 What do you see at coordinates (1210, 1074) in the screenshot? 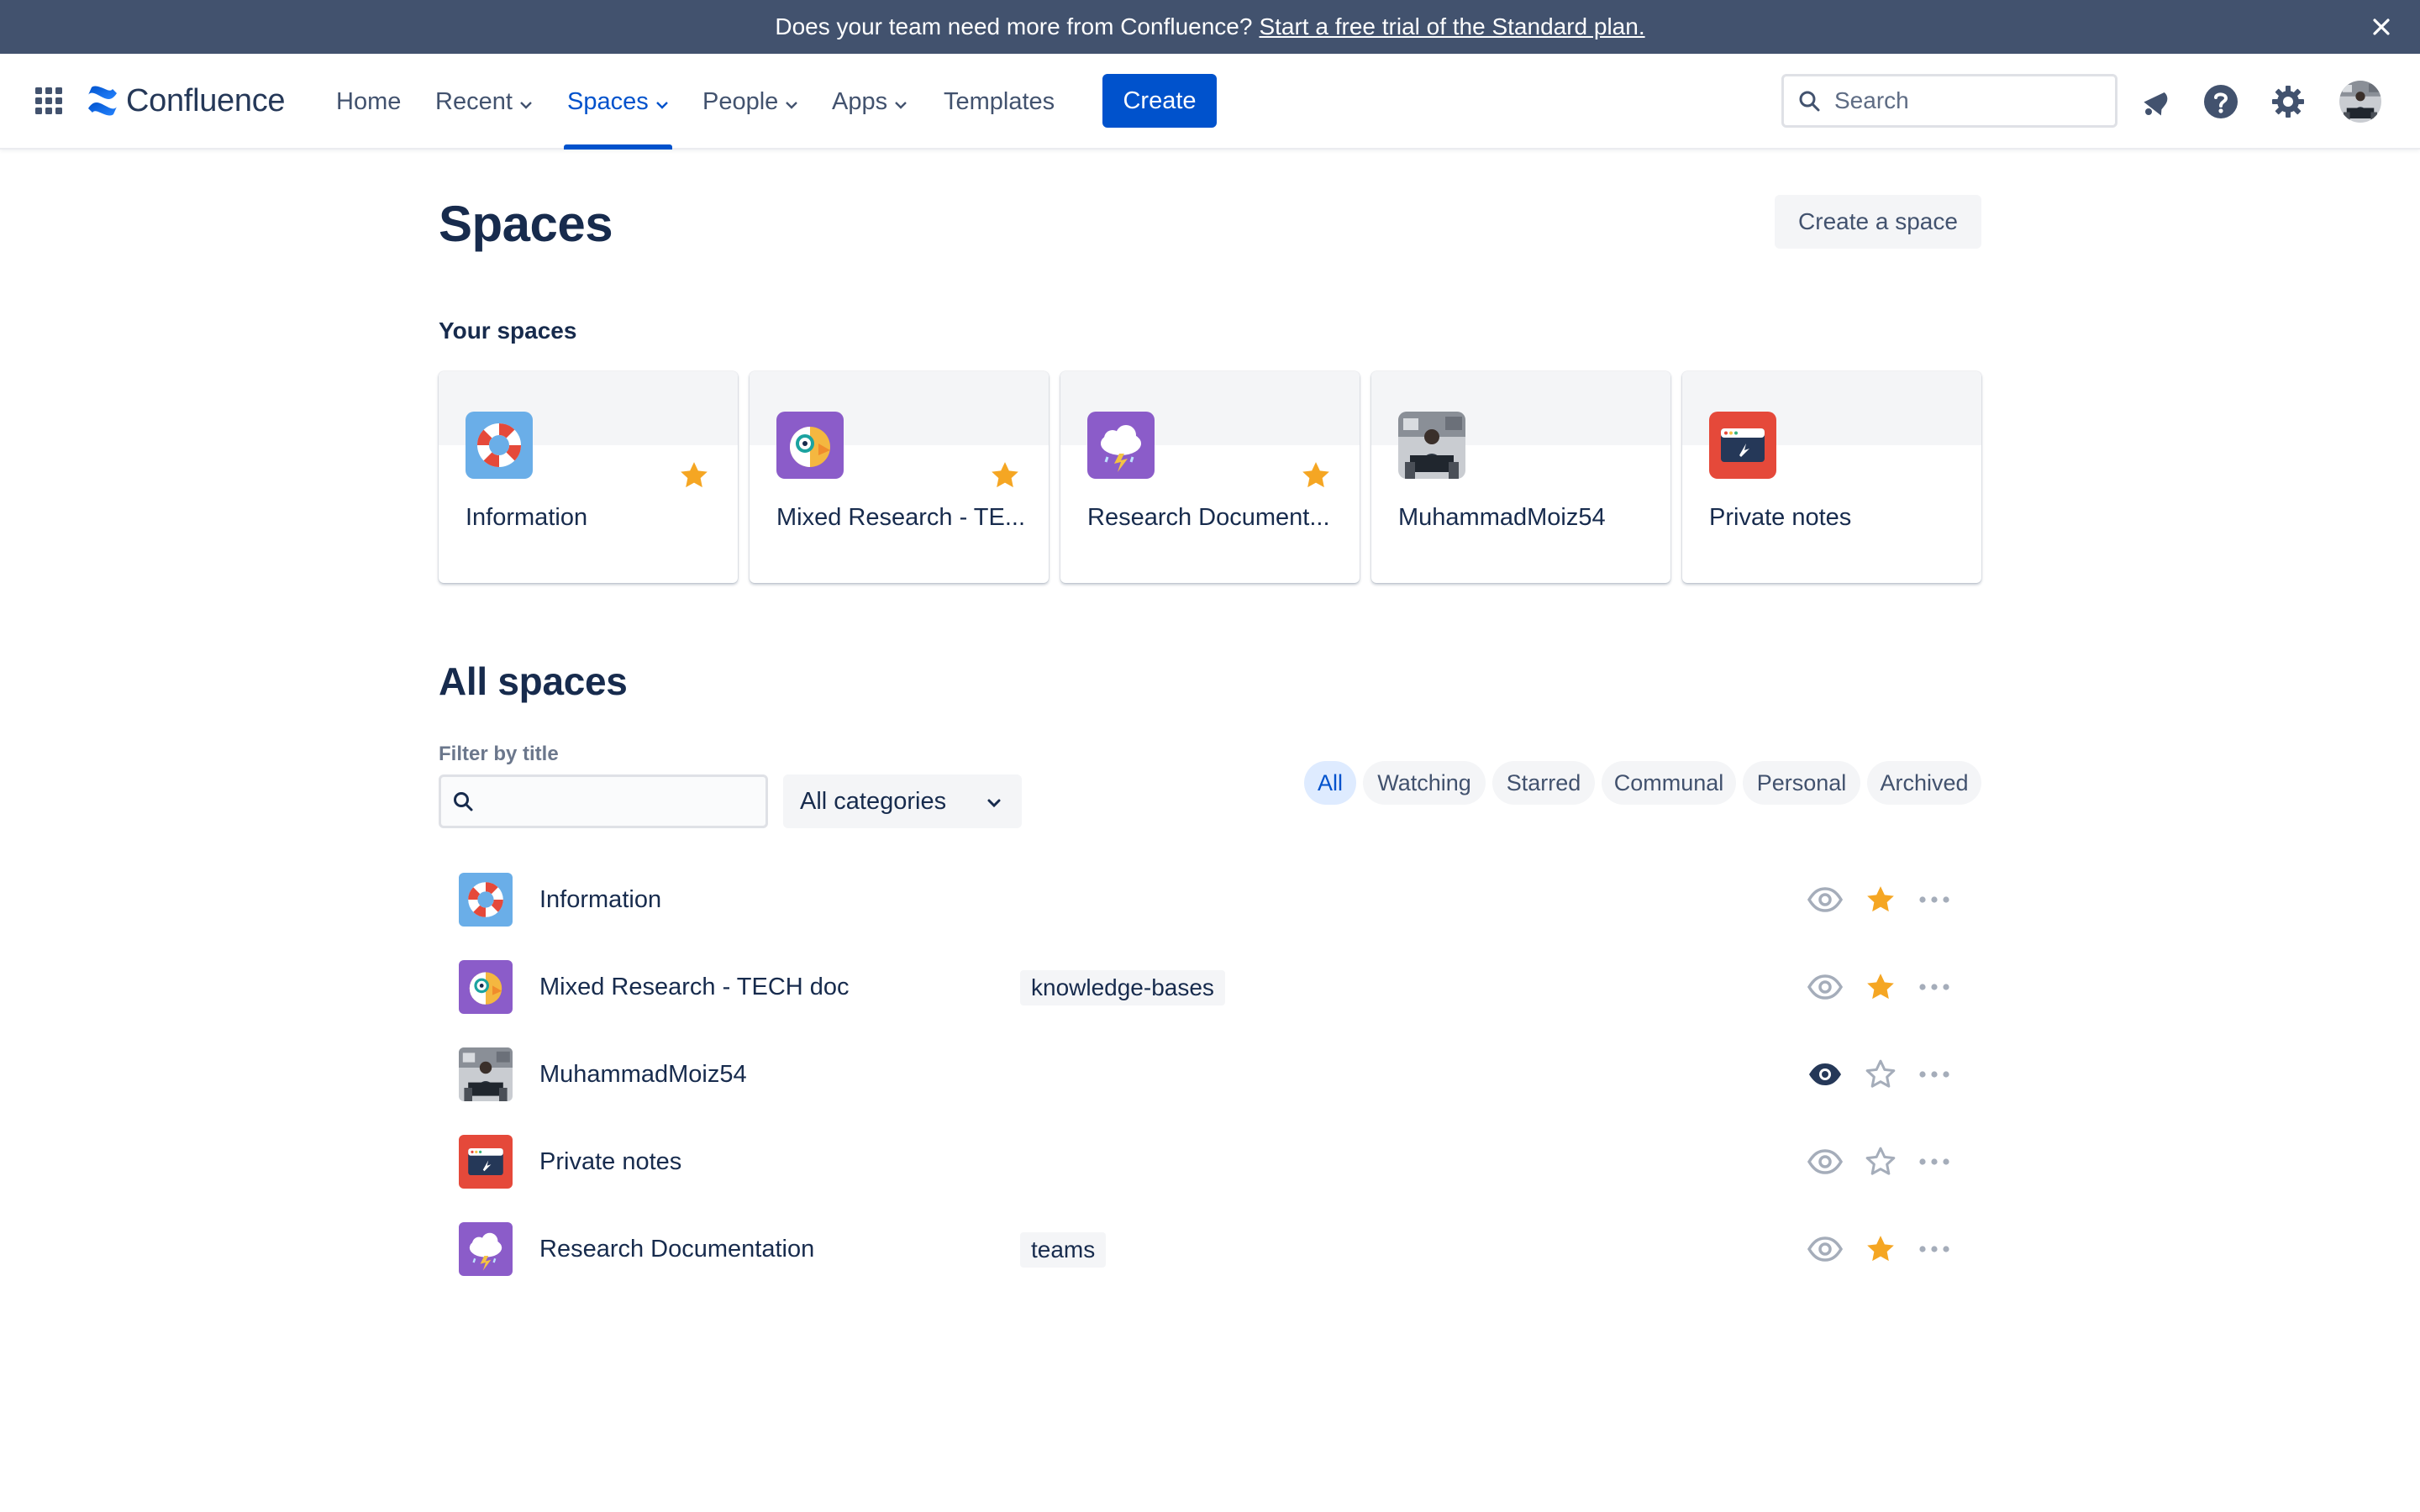
I see `space-row-muhammadmoiz54: MuhammadMoiz54` at bounding box center [1210, 1074].